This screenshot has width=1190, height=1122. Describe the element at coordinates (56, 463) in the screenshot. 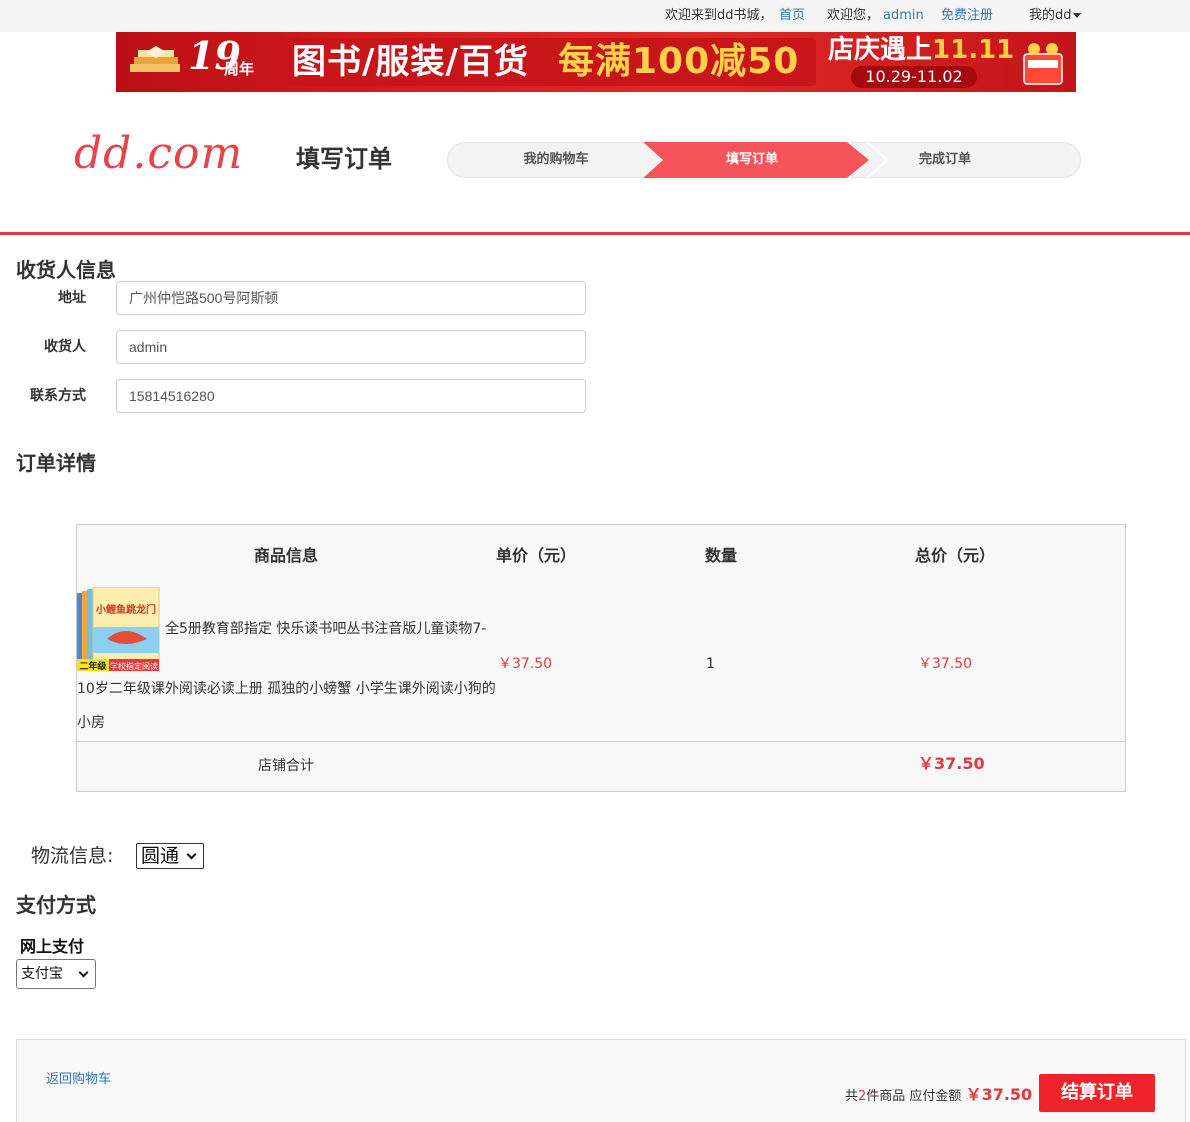

I see `order-section-title: 订单详情` at that location.